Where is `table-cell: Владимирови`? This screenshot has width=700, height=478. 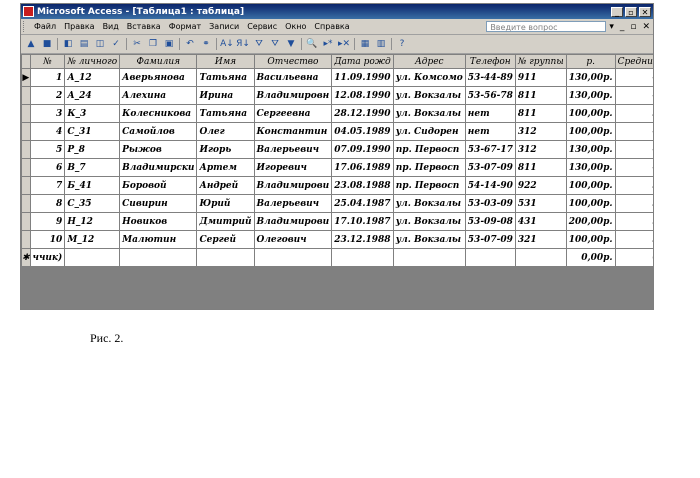 table-cell: Владимирови is located at coordinates (293, 185).